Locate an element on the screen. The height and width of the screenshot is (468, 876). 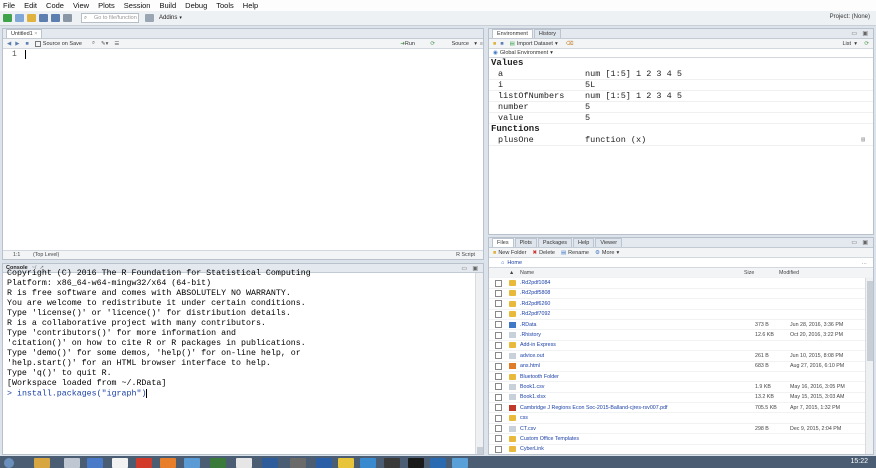
menu-file: File is located at coordinates (9, 5).